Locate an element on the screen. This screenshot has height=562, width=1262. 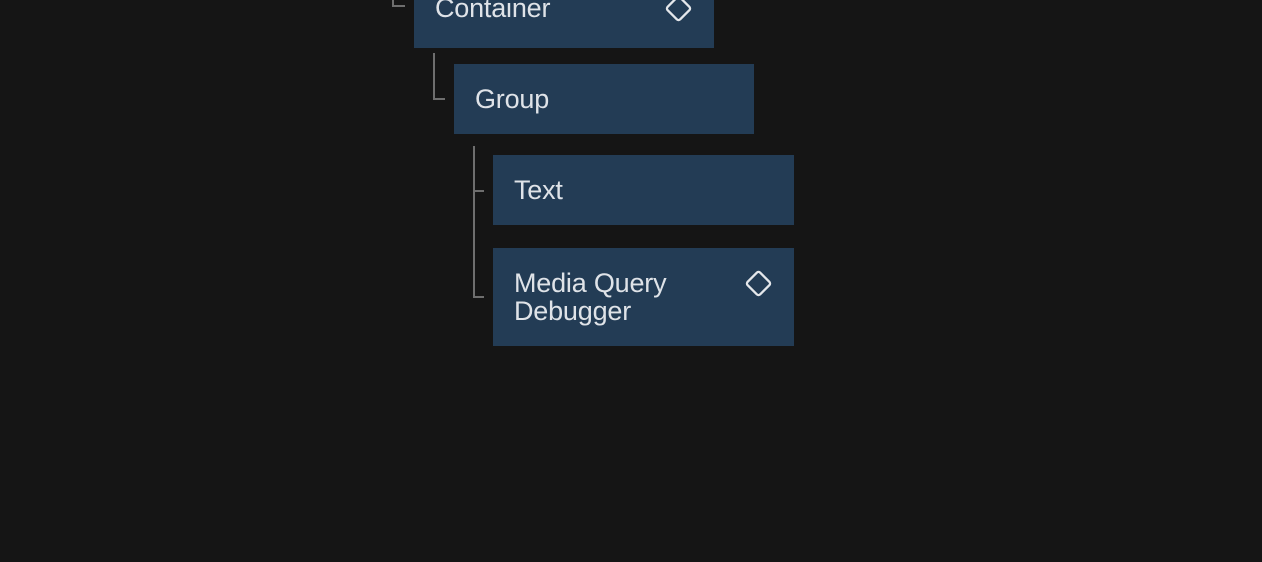
tree-node-group: Group is located at coordinates (604, 99).